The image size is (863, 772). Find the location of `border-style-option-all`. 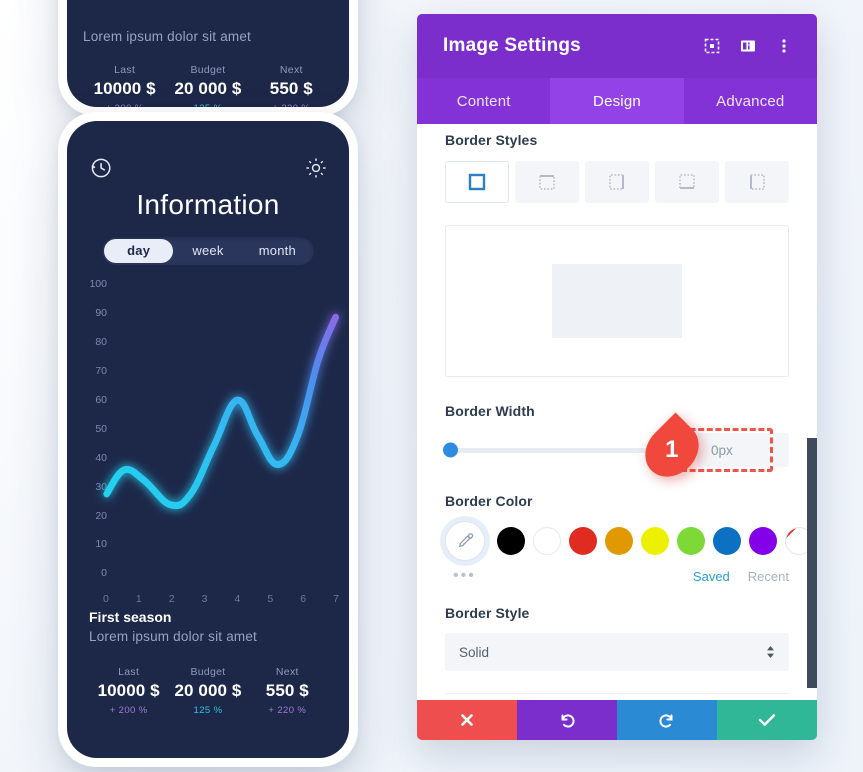

border-style-option-all is located at coordinates (477, 182).